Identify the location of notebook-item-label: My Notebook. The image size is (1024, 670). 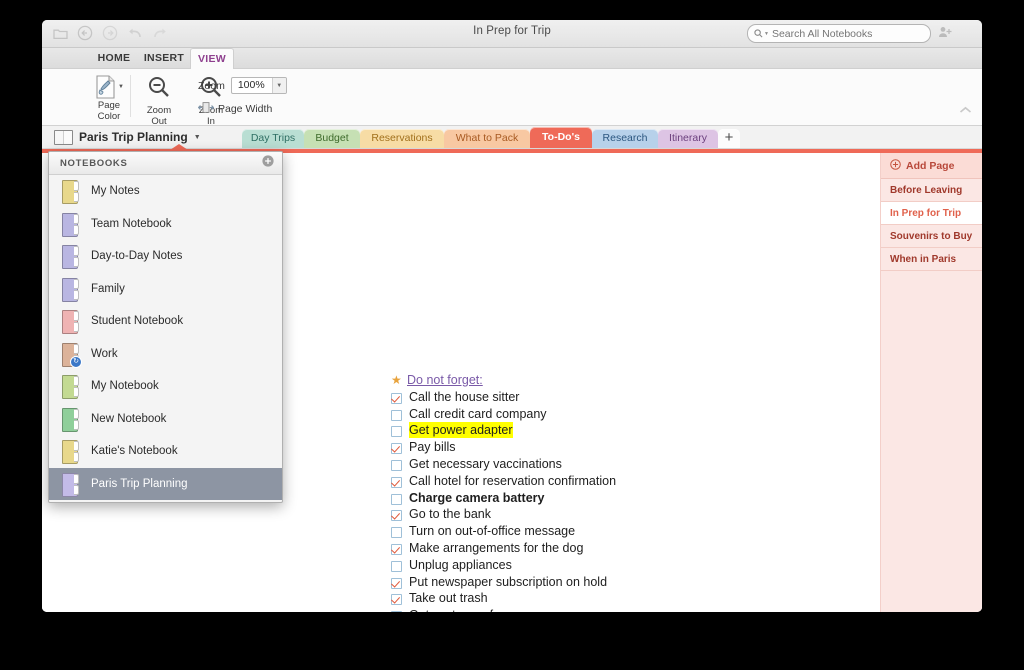
(125, 386).